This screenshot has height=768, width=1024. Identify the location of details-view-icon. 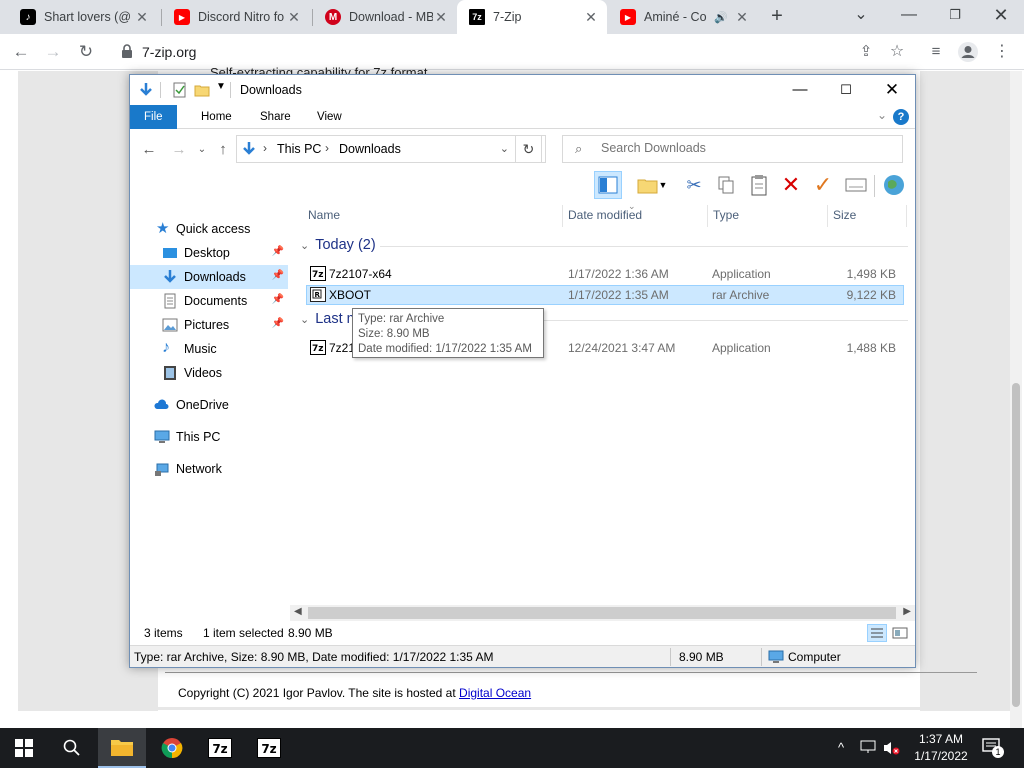
(877, 633).